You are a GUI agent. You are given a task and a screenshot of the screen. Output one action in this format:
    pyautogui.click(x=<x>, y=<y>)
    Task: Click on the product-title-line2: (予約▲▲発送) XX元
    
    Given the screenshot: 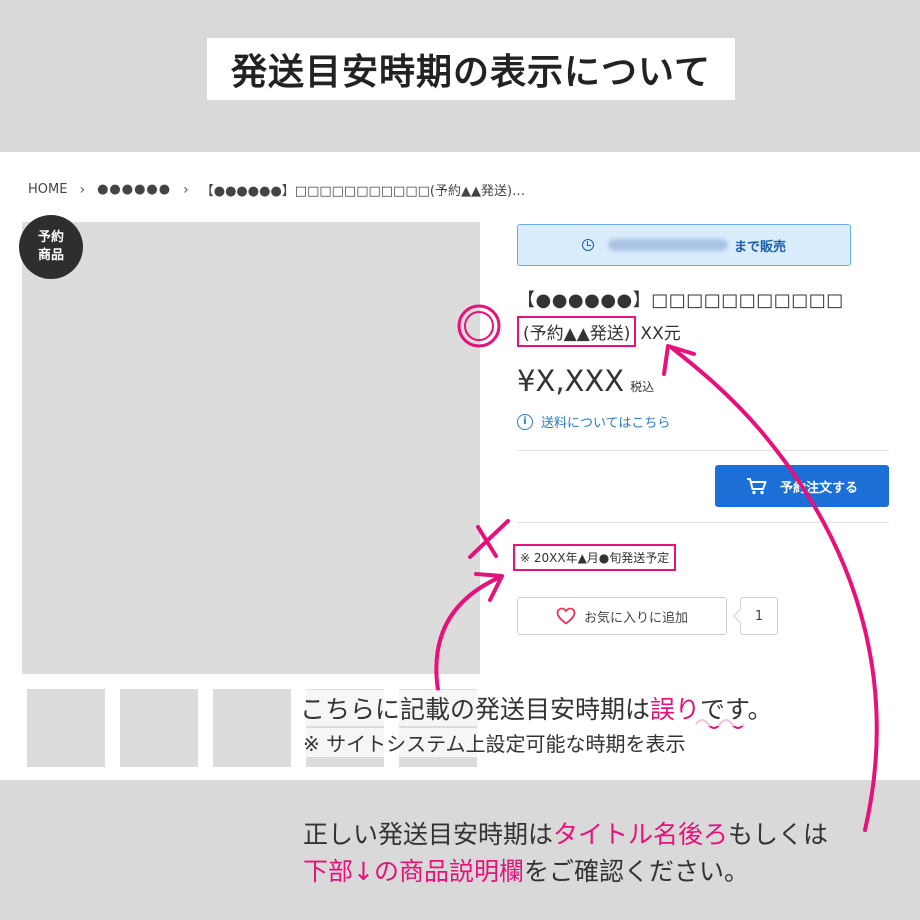 What is the action you would take?
    pyautogui.click(x=599, y=331)
    